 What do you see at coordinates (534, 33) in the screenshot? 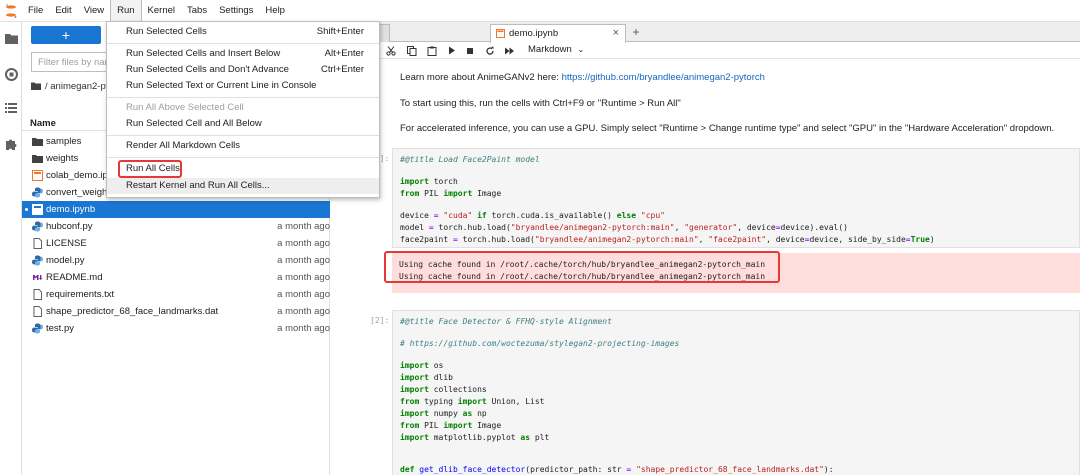
I see `tab-label: demo.ipynb` at bounding box center [534, 33].